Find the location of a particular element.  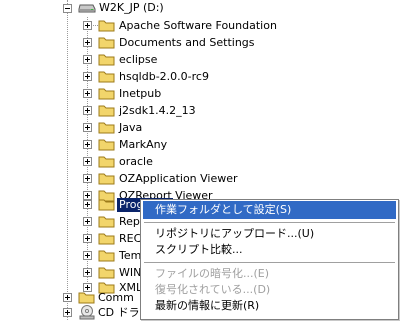

tree-item-folder: hsqldb-2.0.0-rc9 is located at coordinates (200, 77).